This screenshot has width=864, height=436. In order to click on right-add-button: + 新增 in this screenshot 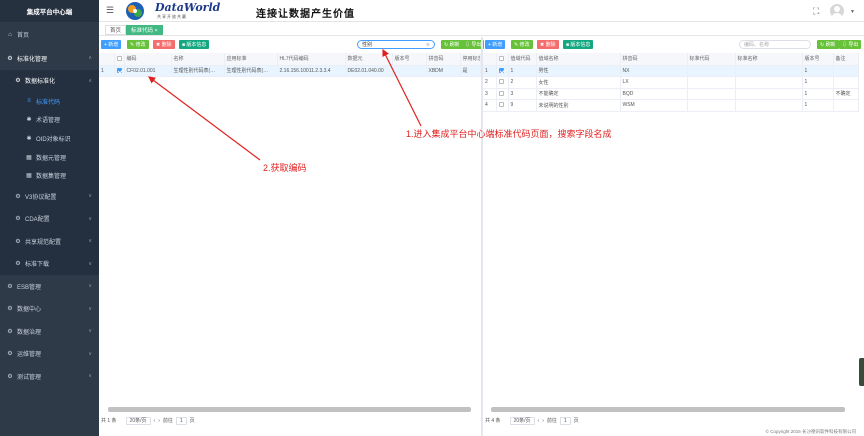, I will do `click(495, 44)`.